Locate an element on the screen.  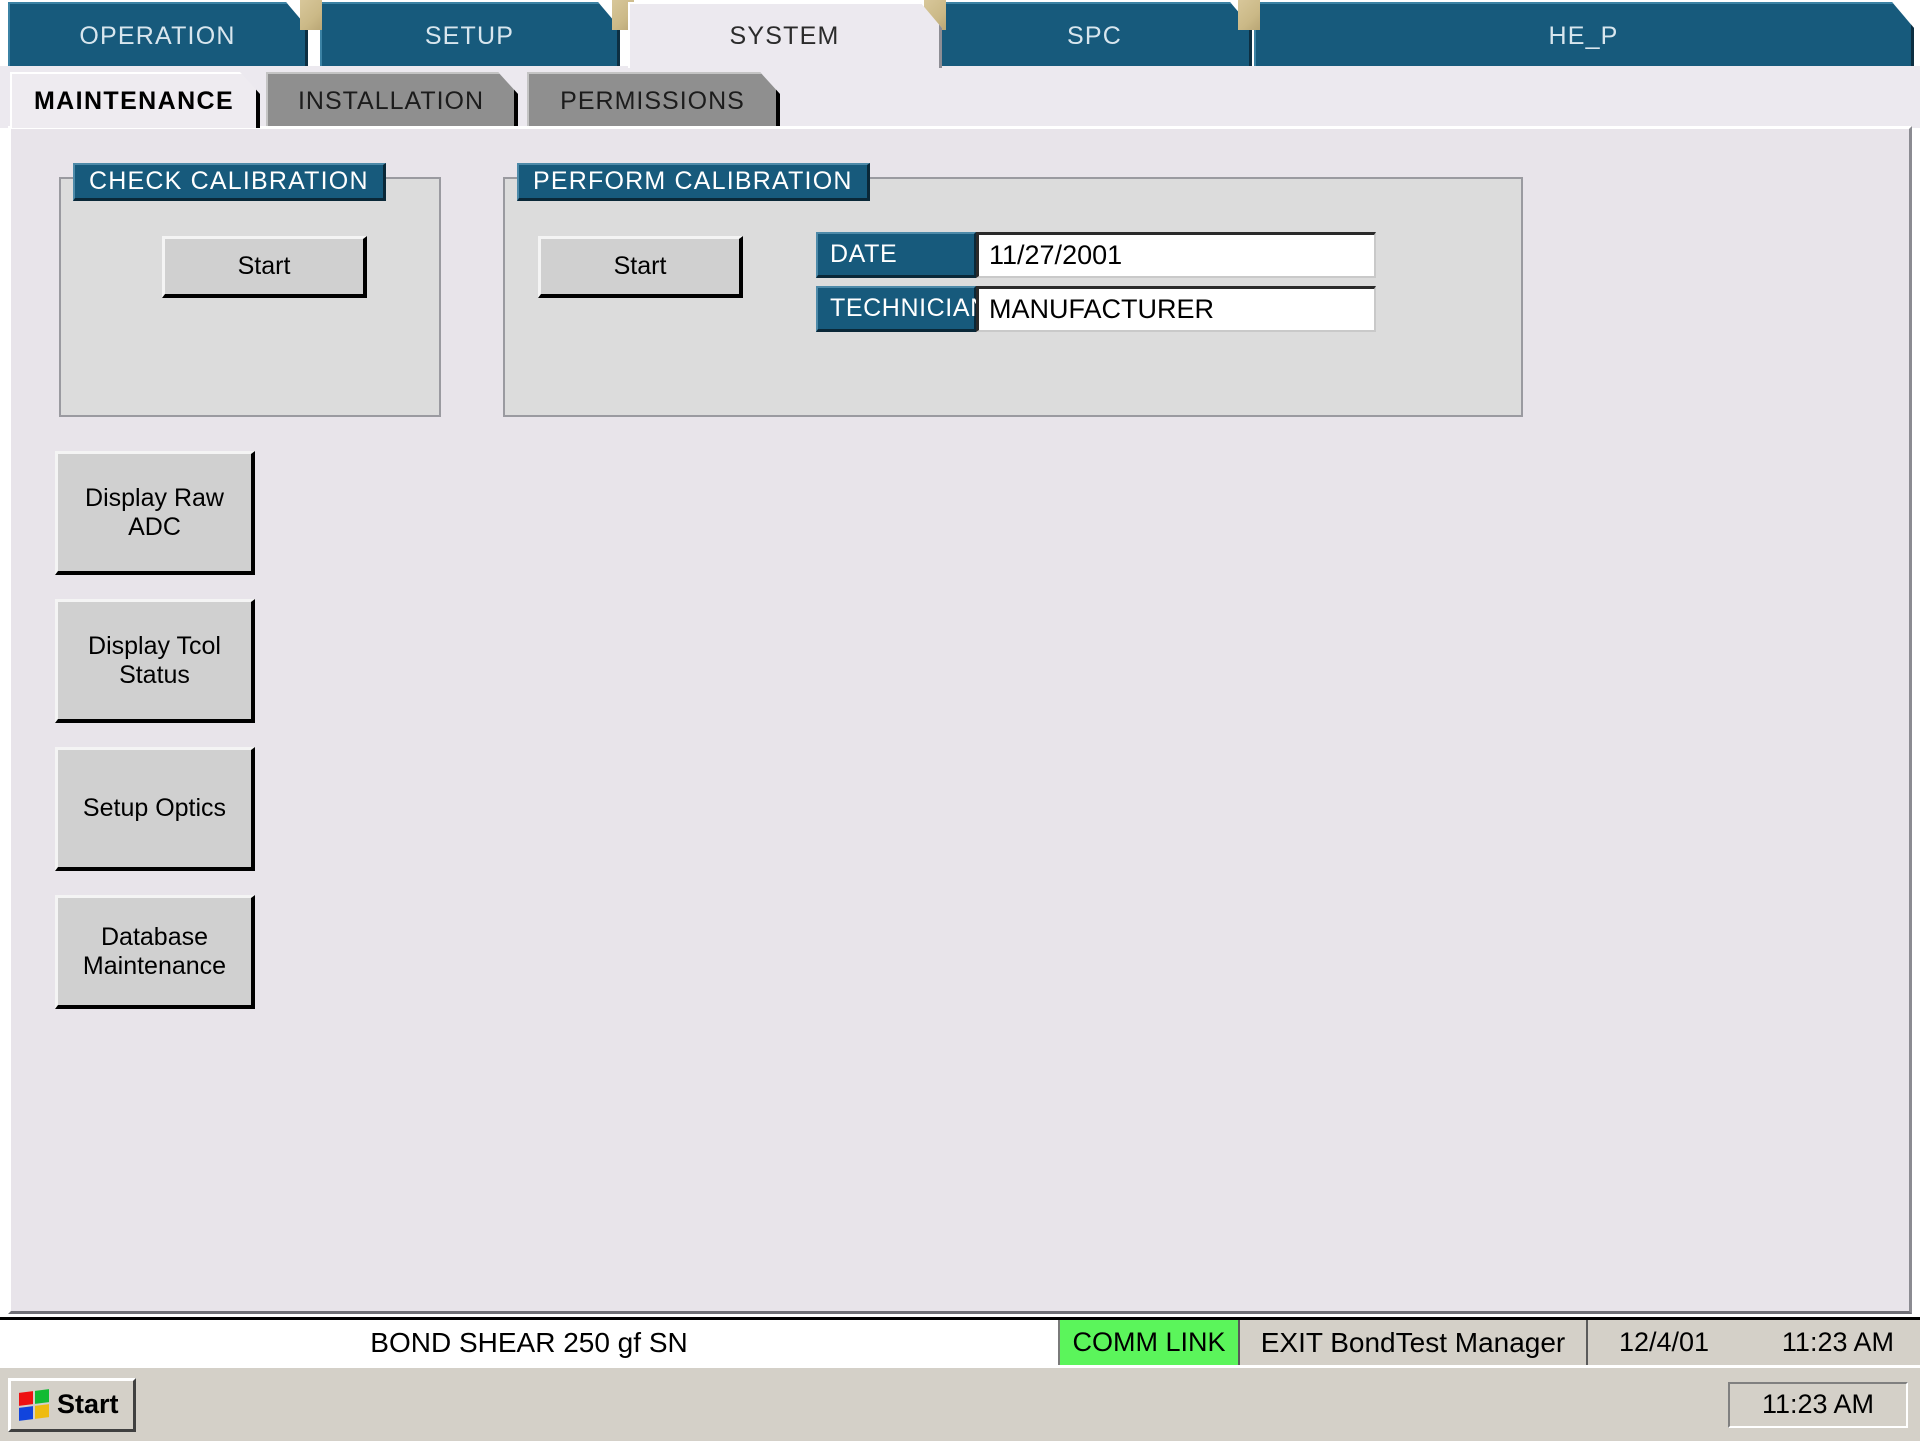
main-tab-spc-label: SPC is located at coordinates (1094, 35).